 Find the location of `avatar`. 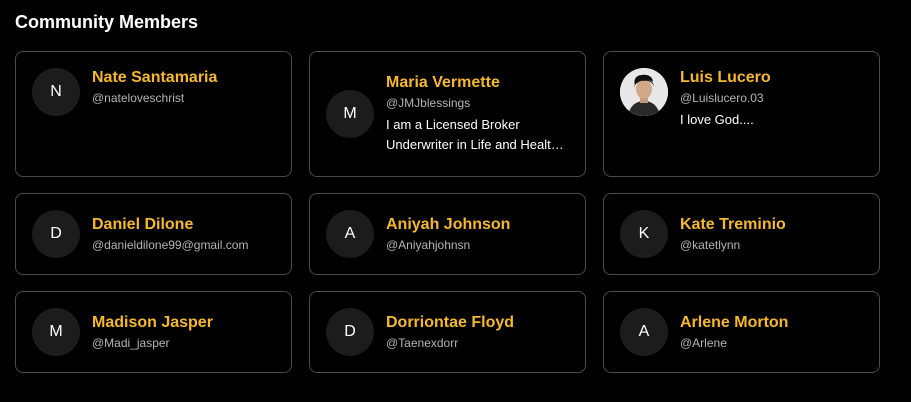

avatar is located at coordinates (644, 92).